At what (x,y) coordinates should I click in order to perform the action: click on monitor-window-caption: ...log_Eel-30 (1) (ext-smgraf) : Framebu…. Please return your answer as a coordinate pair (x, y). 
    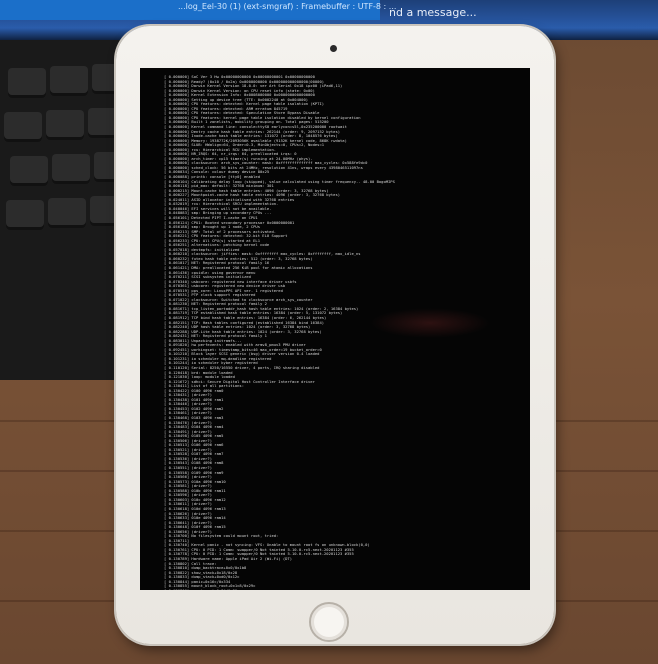
    Looking at the image, I should click on (287, 6).